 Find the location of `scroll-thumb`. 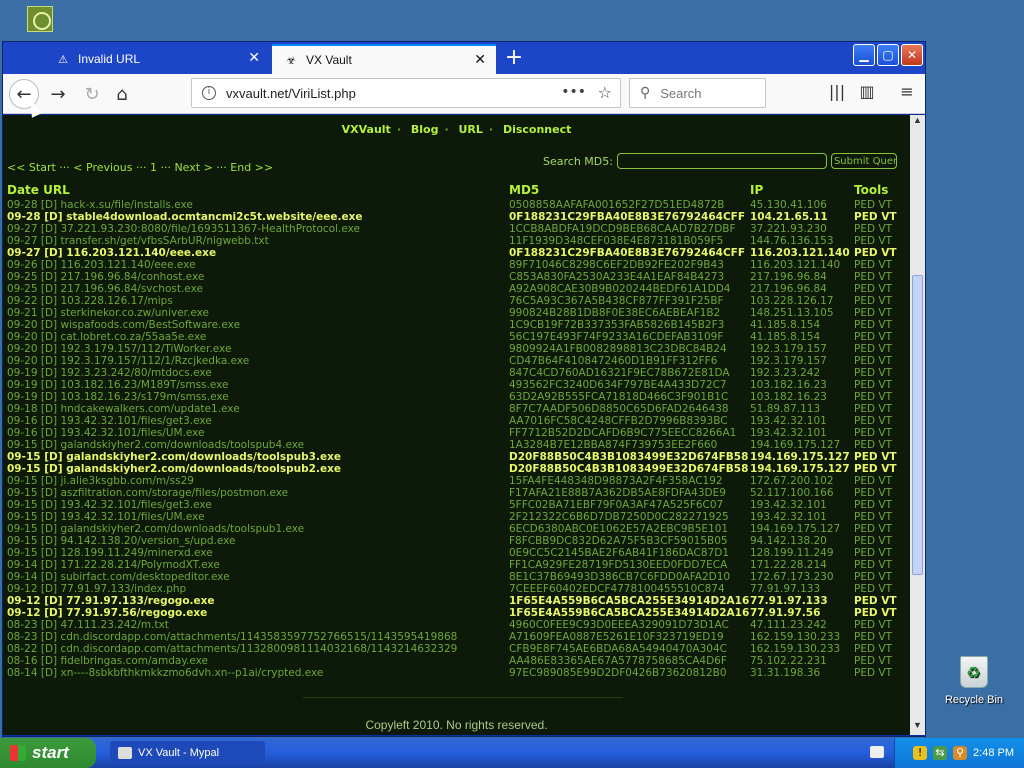

scroll-thumb is located at coordinates (917, 425).